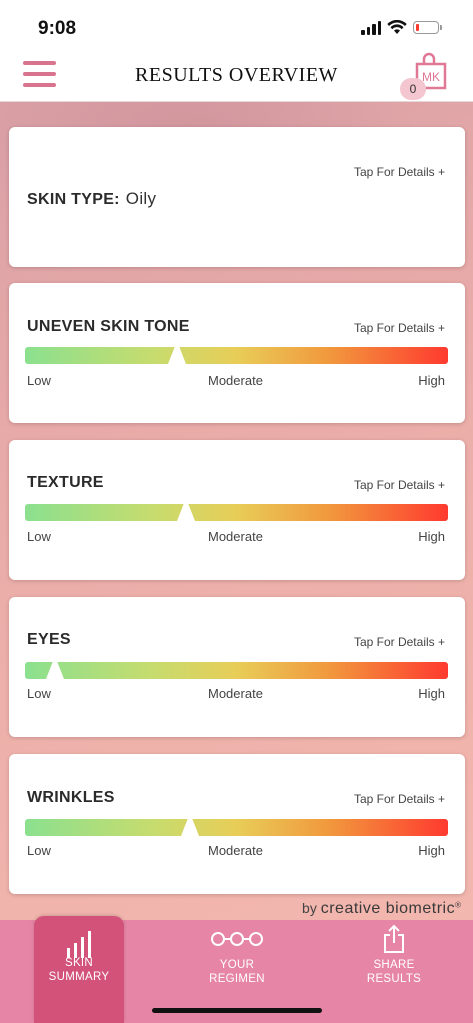  What do you see at coordinates (108, 326) in the screenshot?
I see `metric-title: UNEVEN SKIN TONE` at bounding box center [108, 326].